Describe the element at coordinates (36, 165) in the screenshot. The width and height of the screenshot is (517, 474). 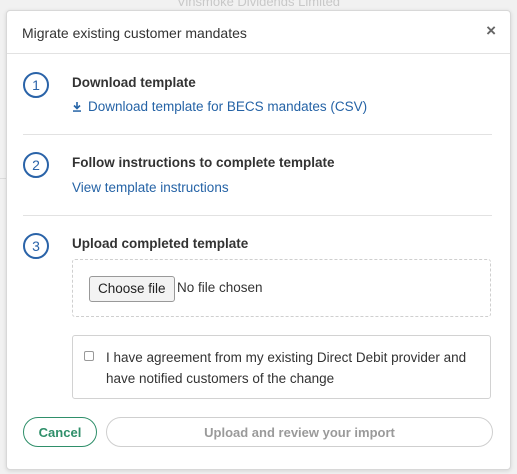
I see `step-number-2: 2` at that location.